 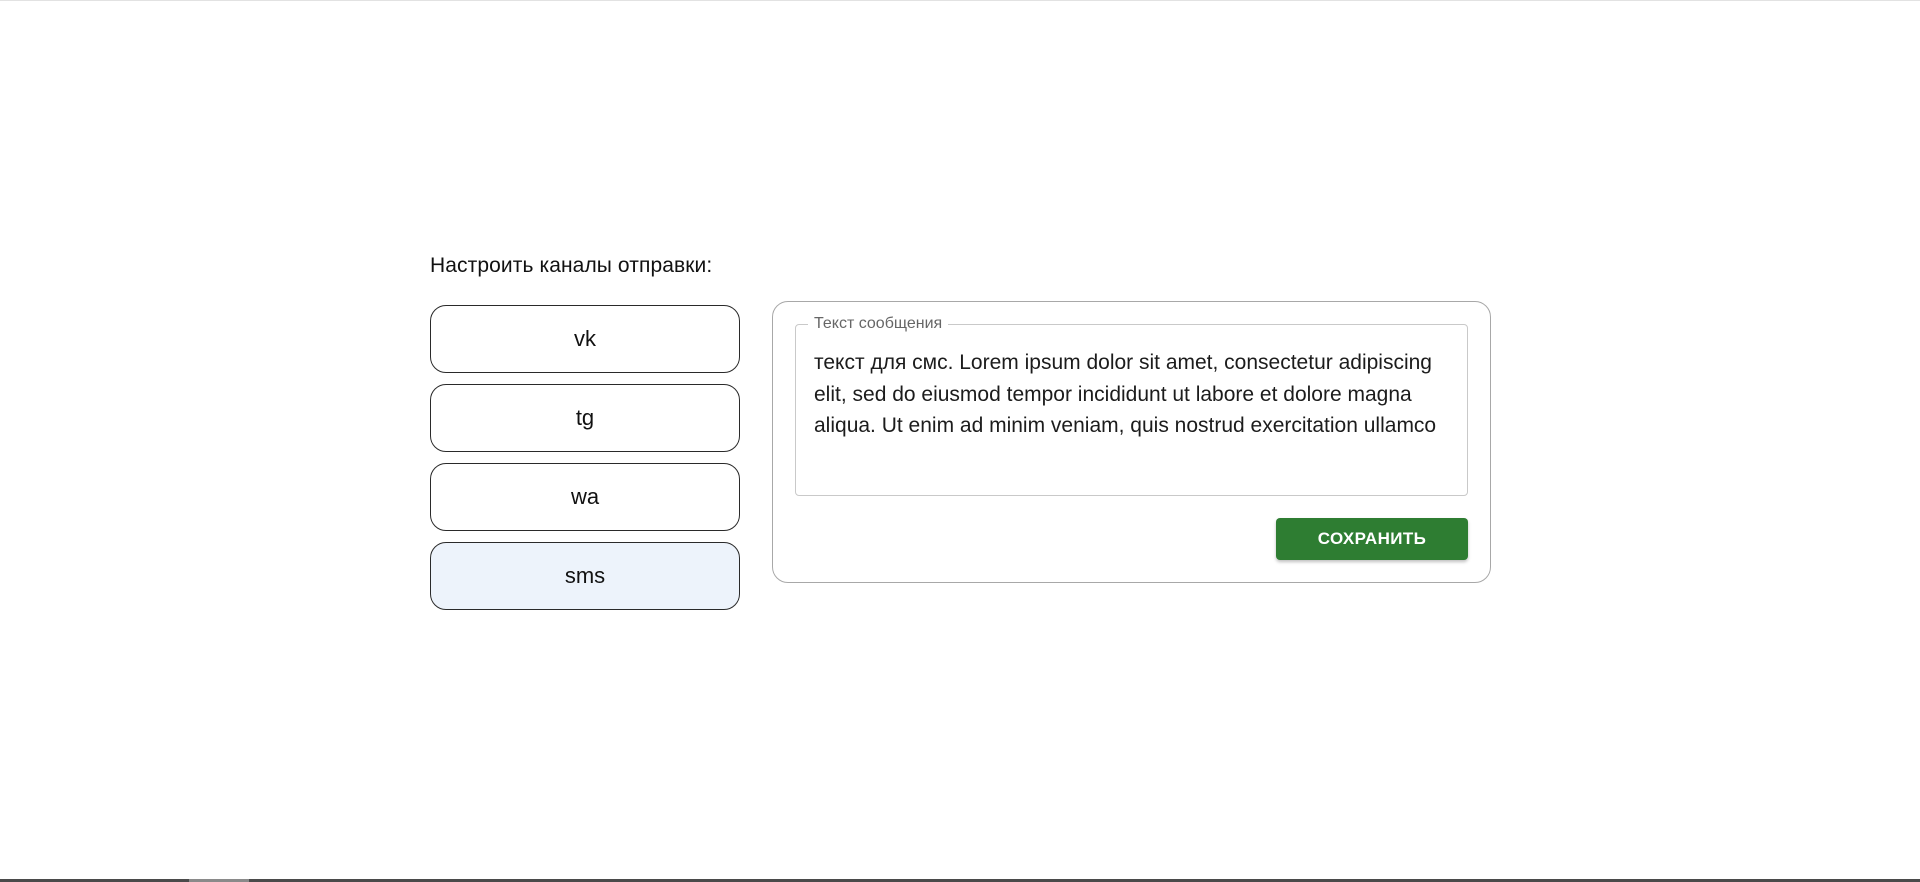 I want to click on channel-button-label: sms, so click(x=585, y=575).